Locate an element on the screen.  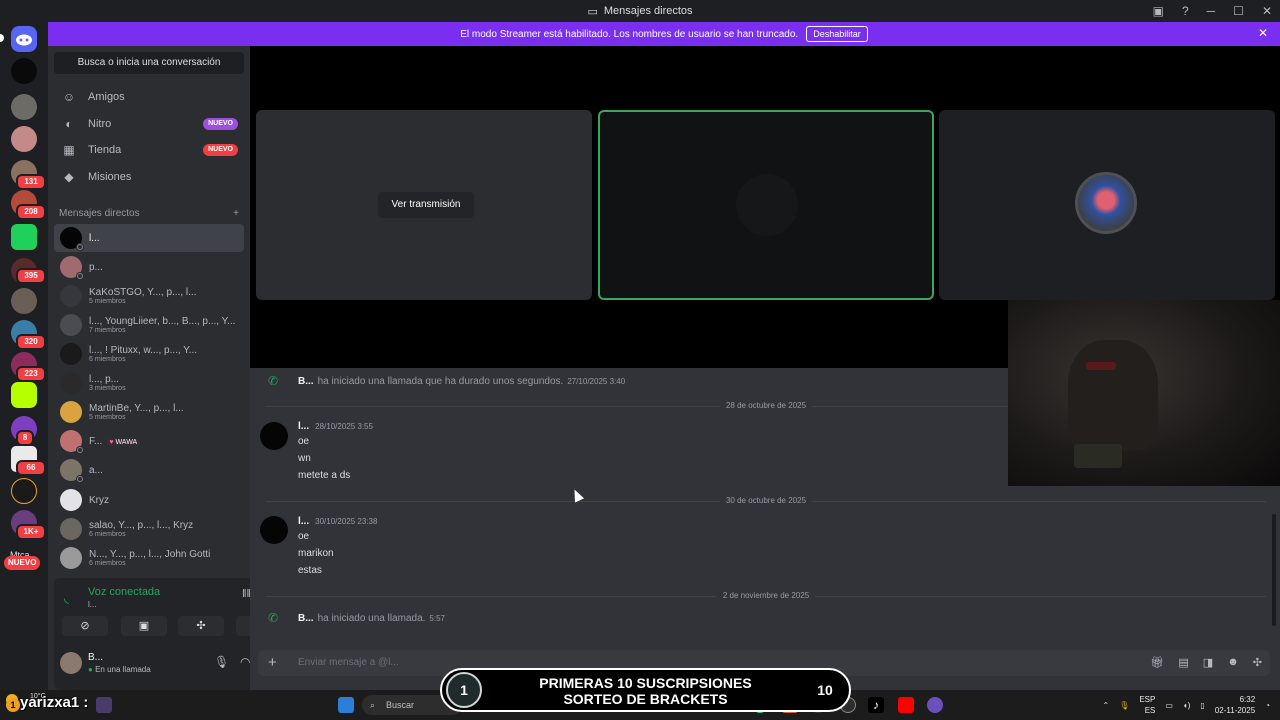
sticker-icon: ◨ is located at coordinates (1208, 662).